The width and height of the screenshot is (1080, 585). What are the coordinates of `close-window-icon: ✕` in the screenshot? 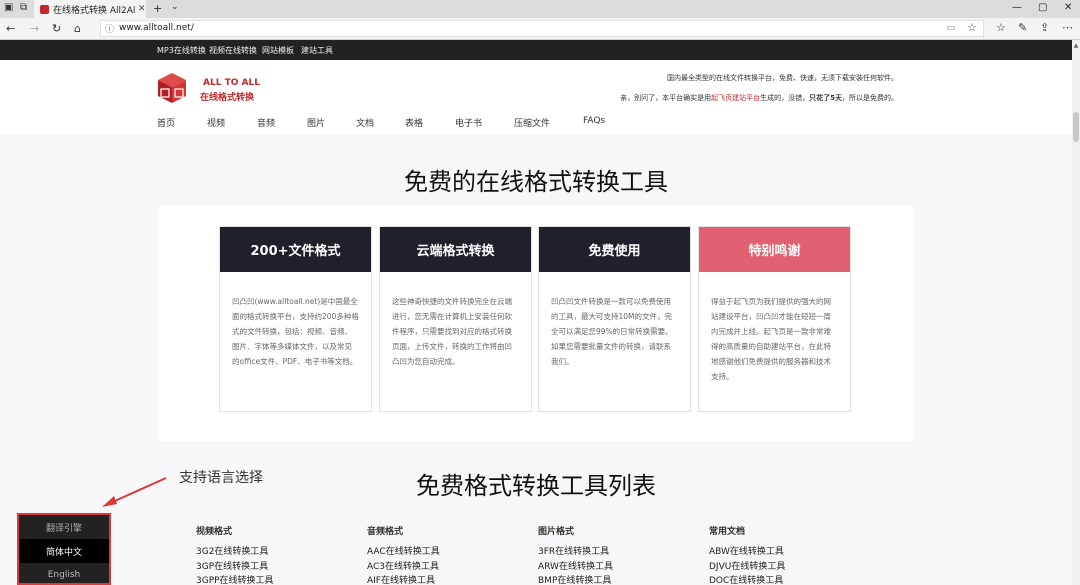 It's located at (1068, 7).